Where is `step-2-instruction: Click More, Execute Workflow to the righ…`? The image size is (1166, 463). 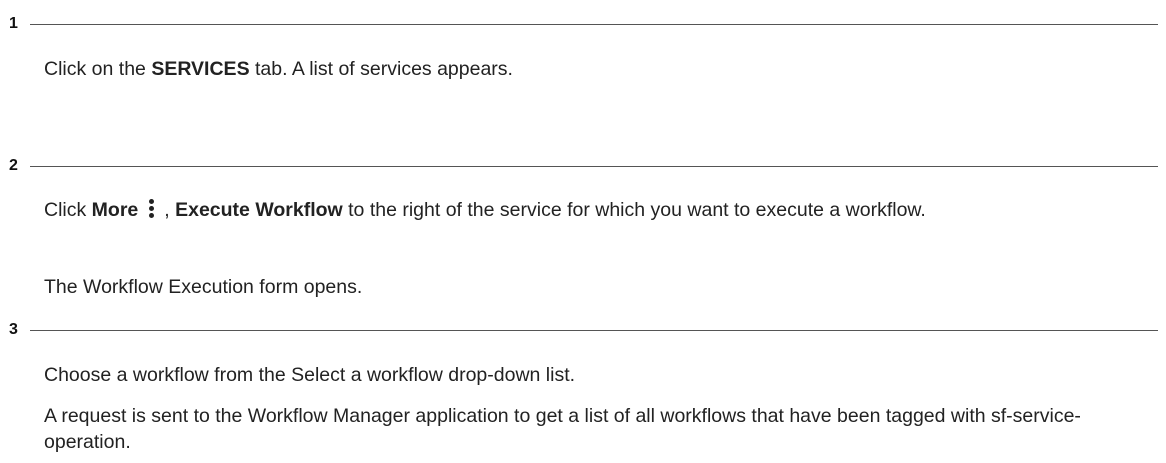 step-2-instruction: Click More, Execute Workflow to the righ… is located at coordinates (485, 209).